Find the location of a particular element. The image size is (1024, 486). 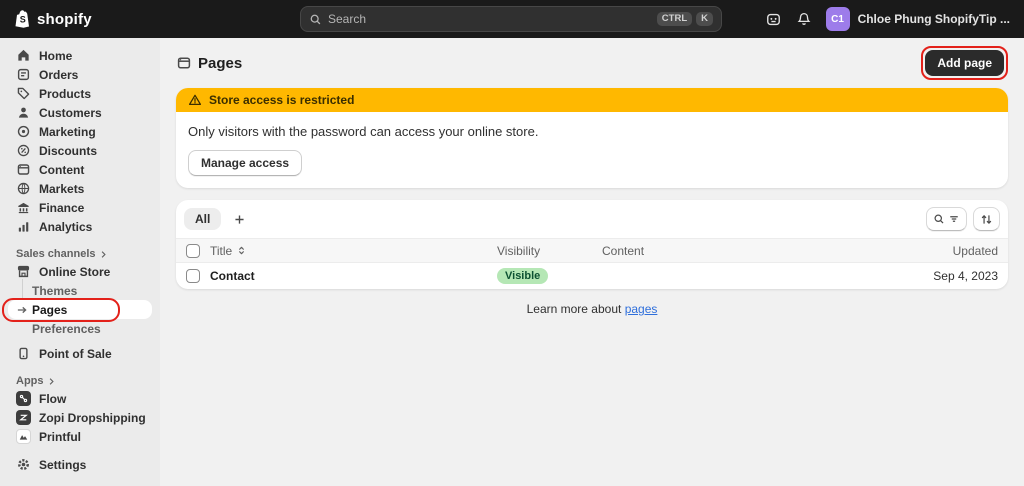

sidebar-item-label: Online Store is located at coordinates (75, 271).